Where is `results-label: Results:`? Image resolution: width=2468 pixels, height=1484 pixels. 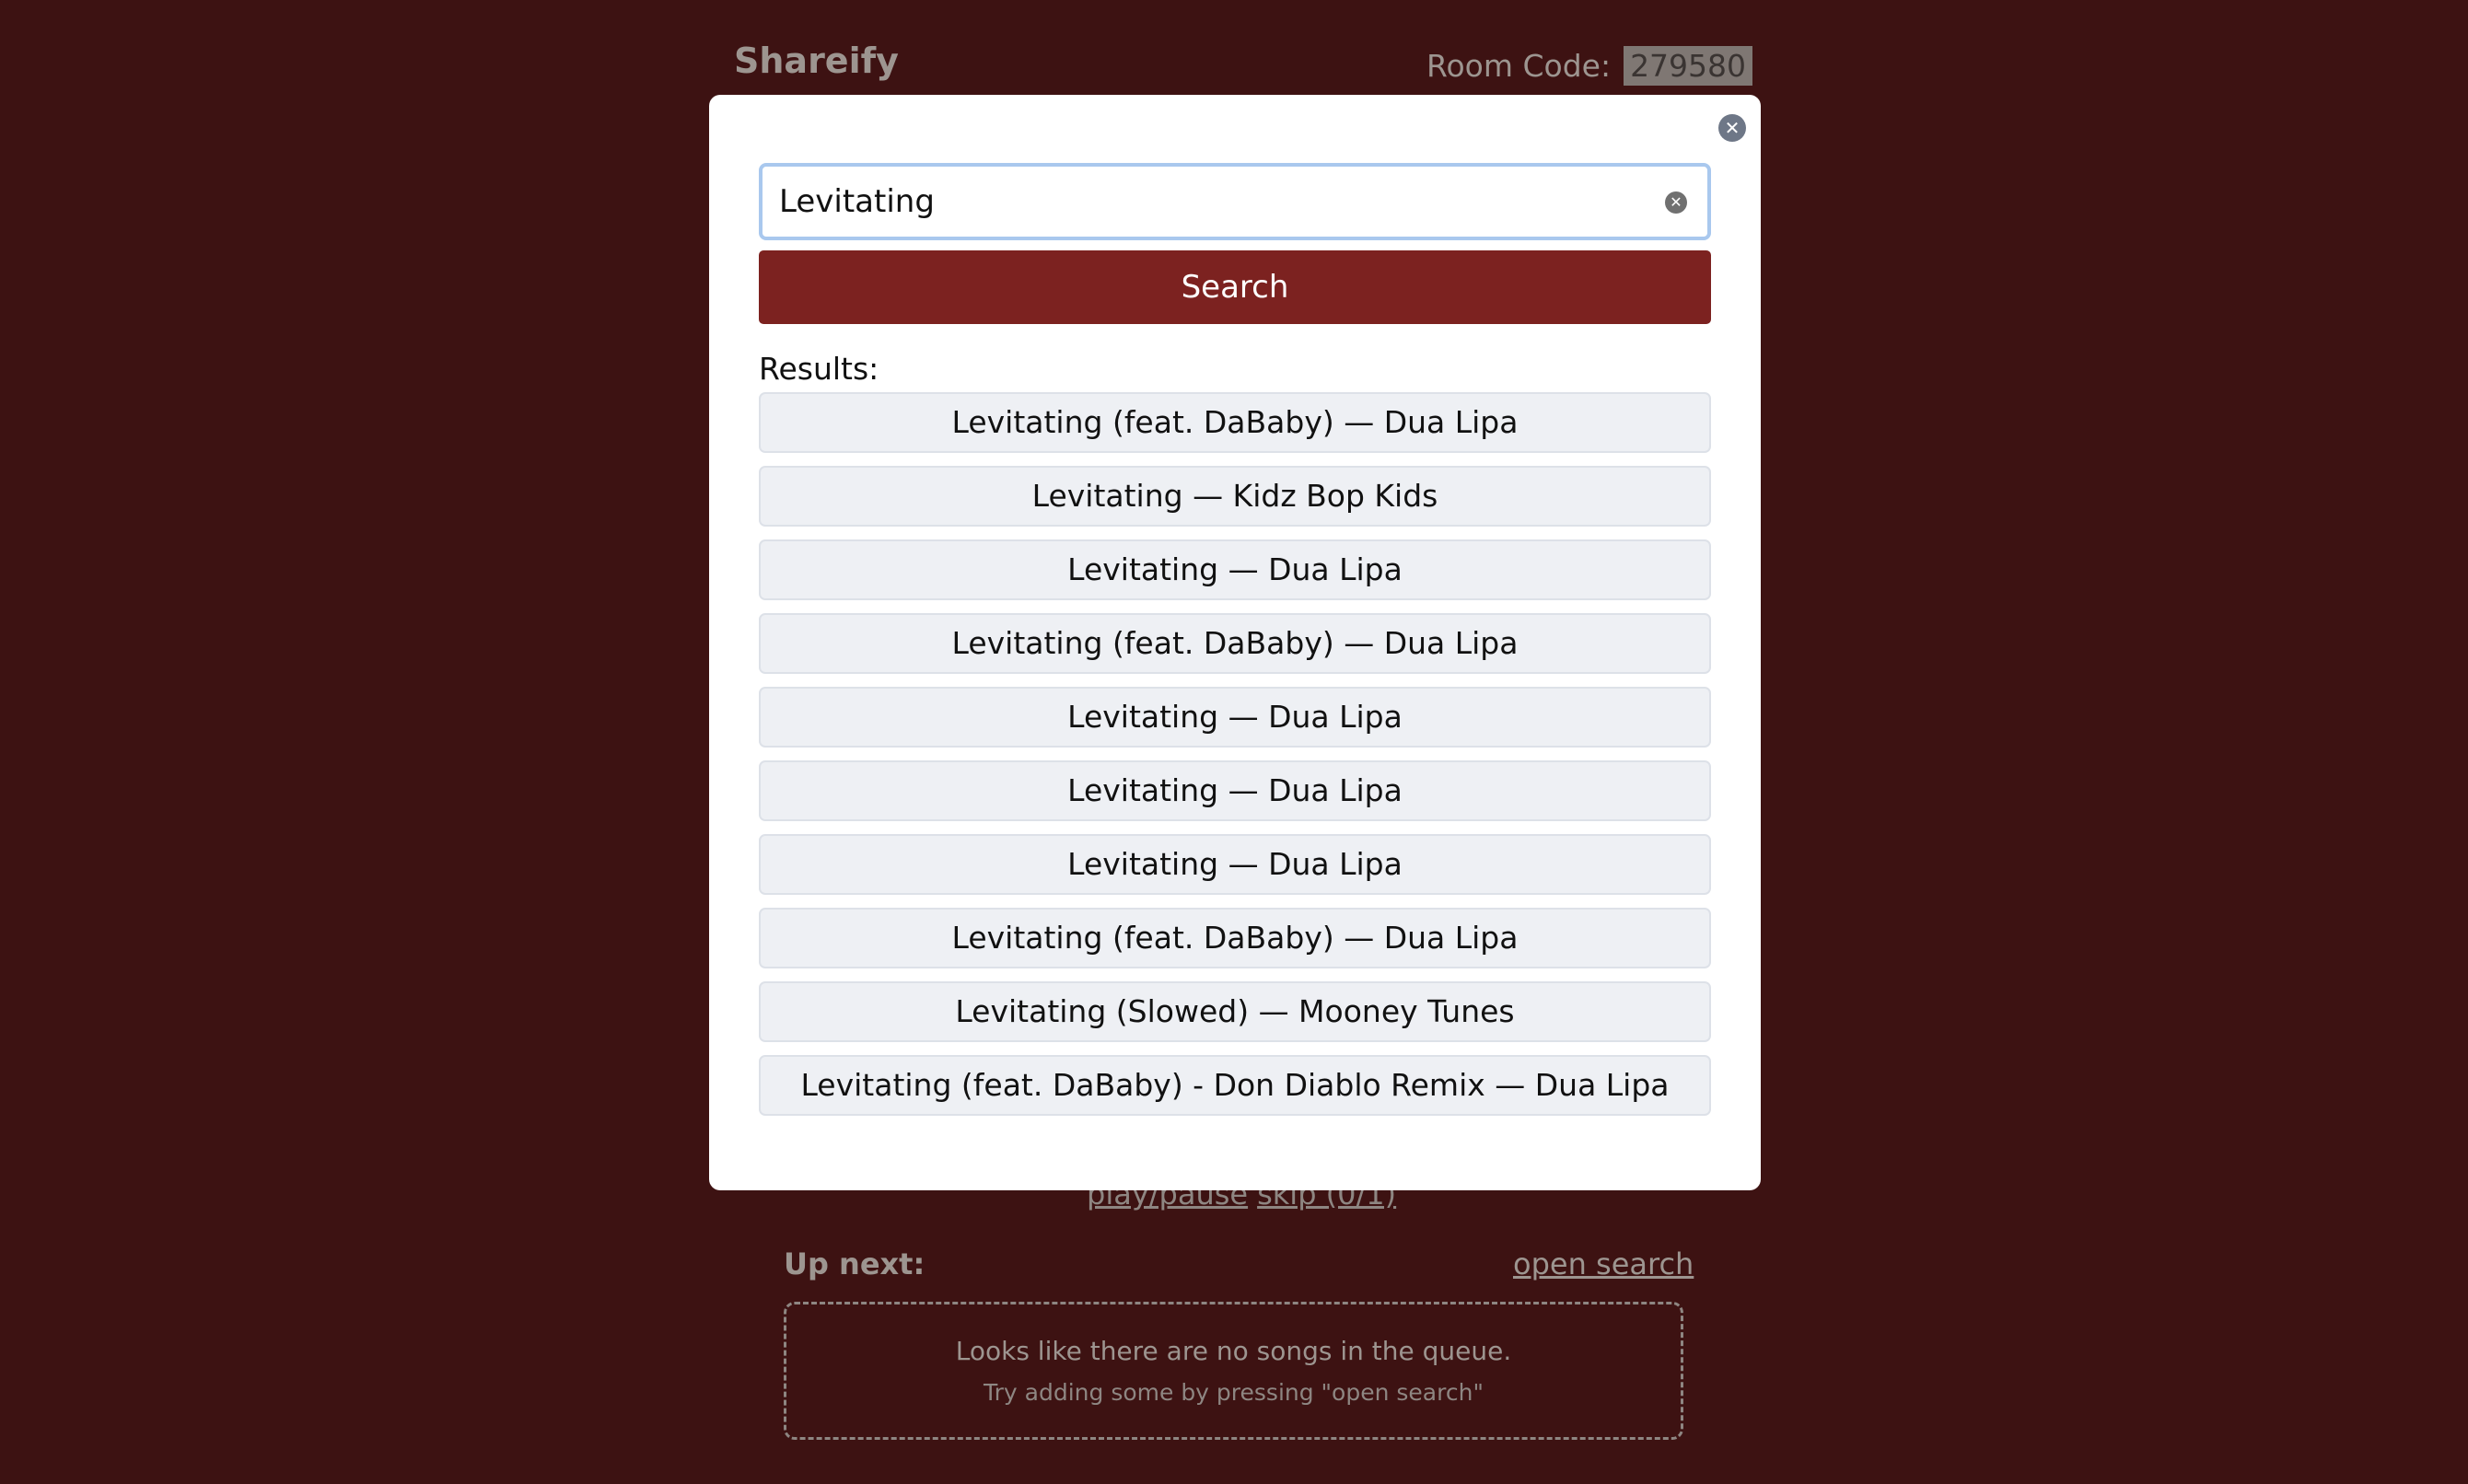
results-label: Results: is located at coordinates (819, 369).